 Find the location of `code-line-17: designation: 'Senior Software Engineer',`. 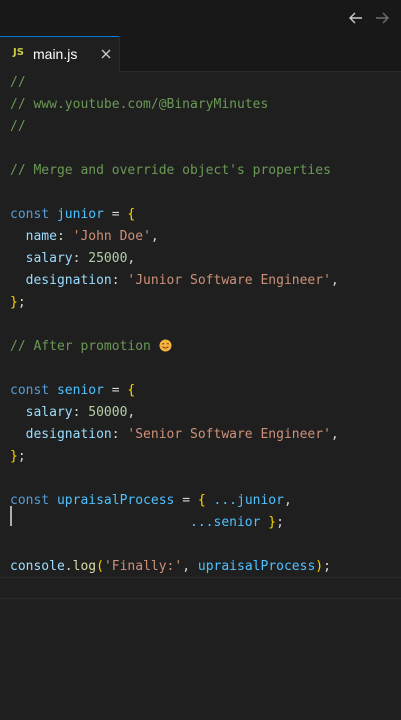

code-line-17: designation: 'Senior Software Engineer', is located at coordinates (182, 434).